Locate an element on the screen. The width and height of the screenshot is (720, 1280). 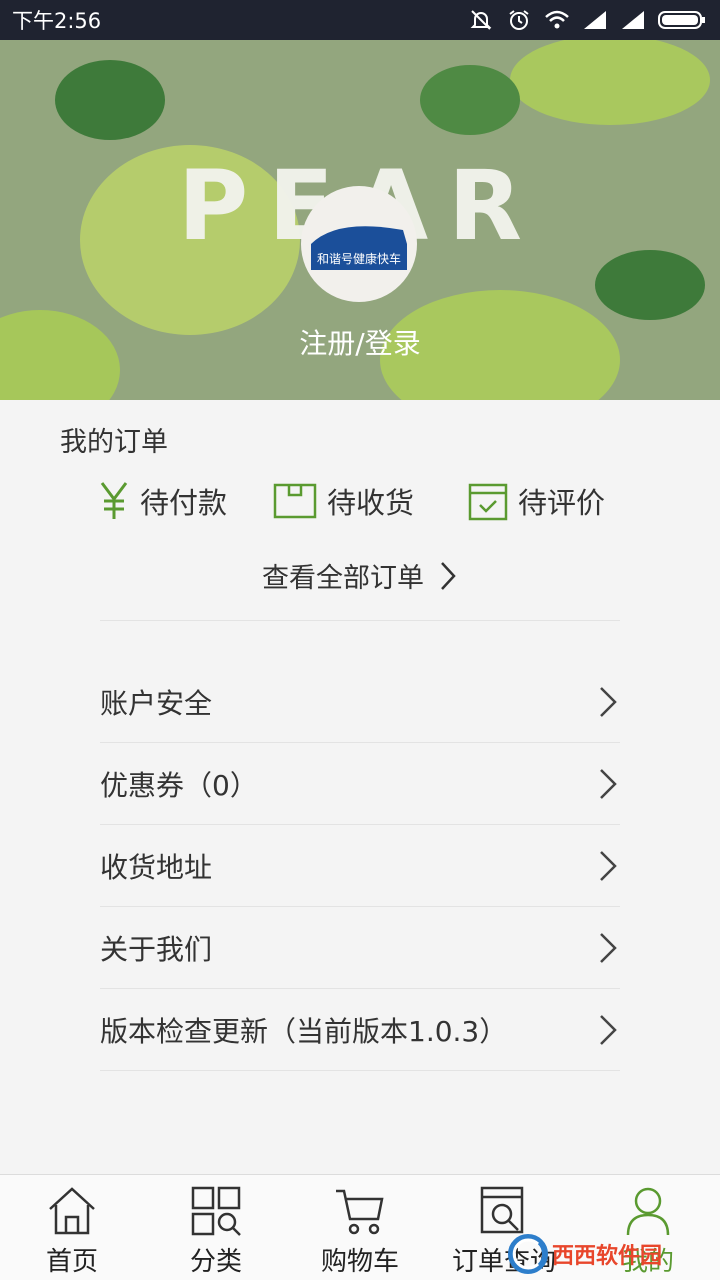
avatar: 和谐号健康快车 is located at coordinates (359, 244).